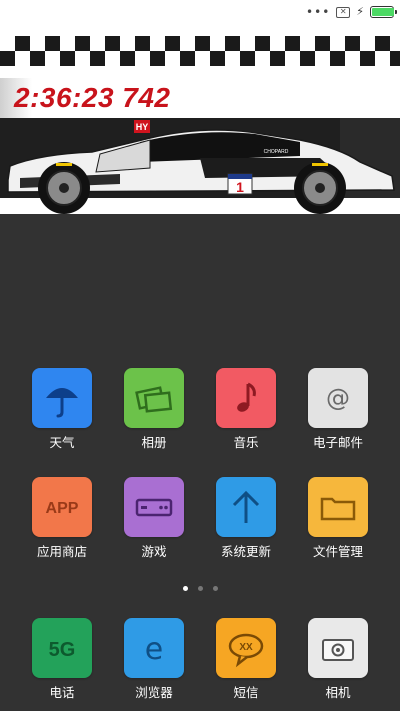 This screenshot has width=400, height=711. I want to click on race-car-image: 1 HY CHOPARD, so click(203, 166).